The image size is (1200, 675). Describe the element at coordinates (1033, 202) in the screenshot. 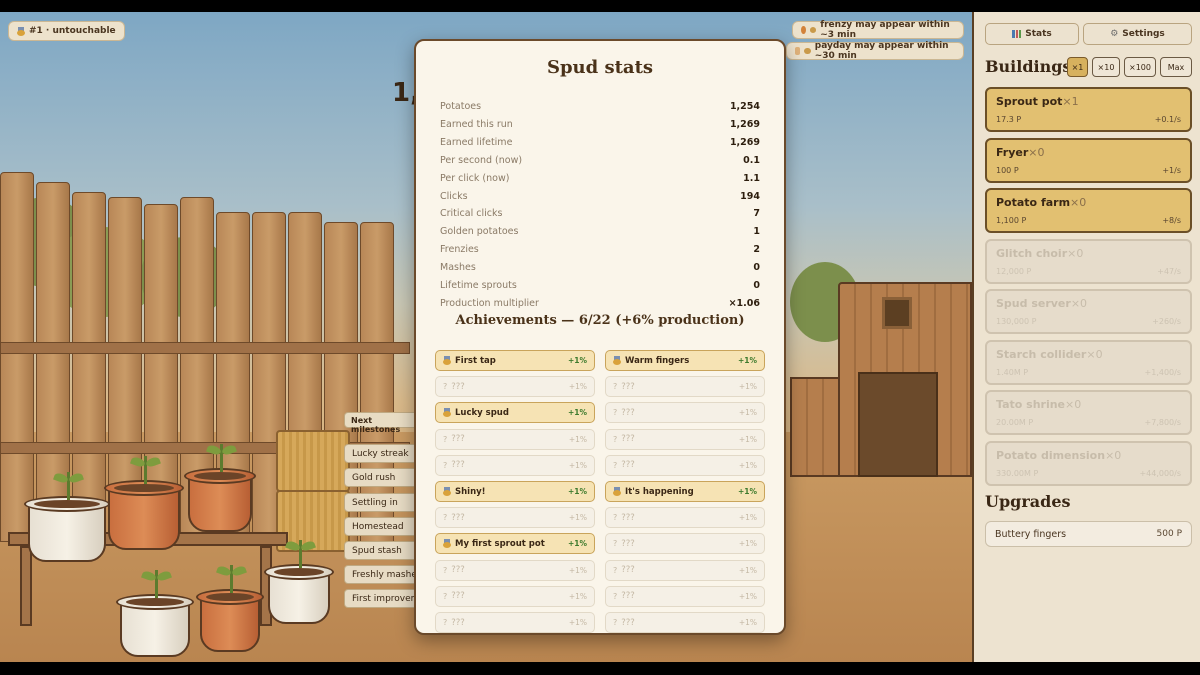

I see `building-name: Potato farm` at that location.